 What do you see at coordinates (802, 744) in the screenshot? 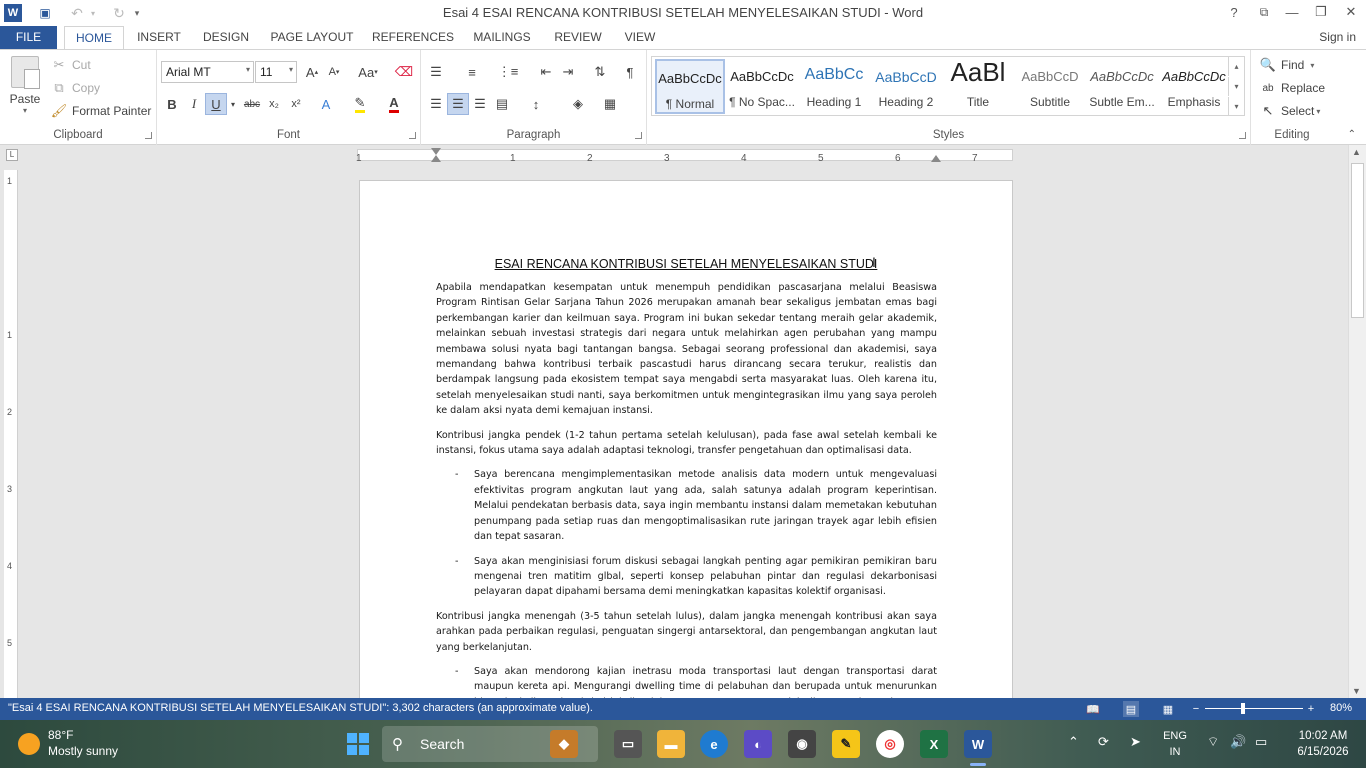
I see `camera-icon: ◉` at bounding box center [802, 744].